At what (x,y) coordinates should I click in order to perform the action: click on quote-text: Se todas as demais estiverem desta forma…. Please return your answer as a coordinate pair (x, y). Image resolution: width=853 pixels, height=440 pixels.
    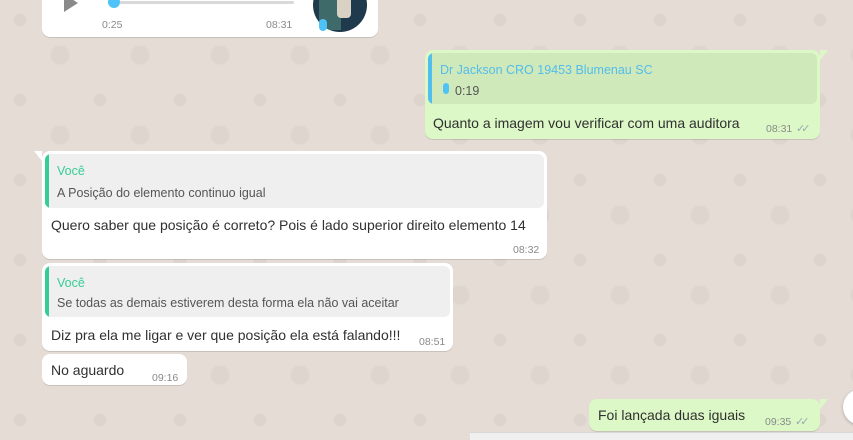
    Looking at the image, I should click on (228, 303).